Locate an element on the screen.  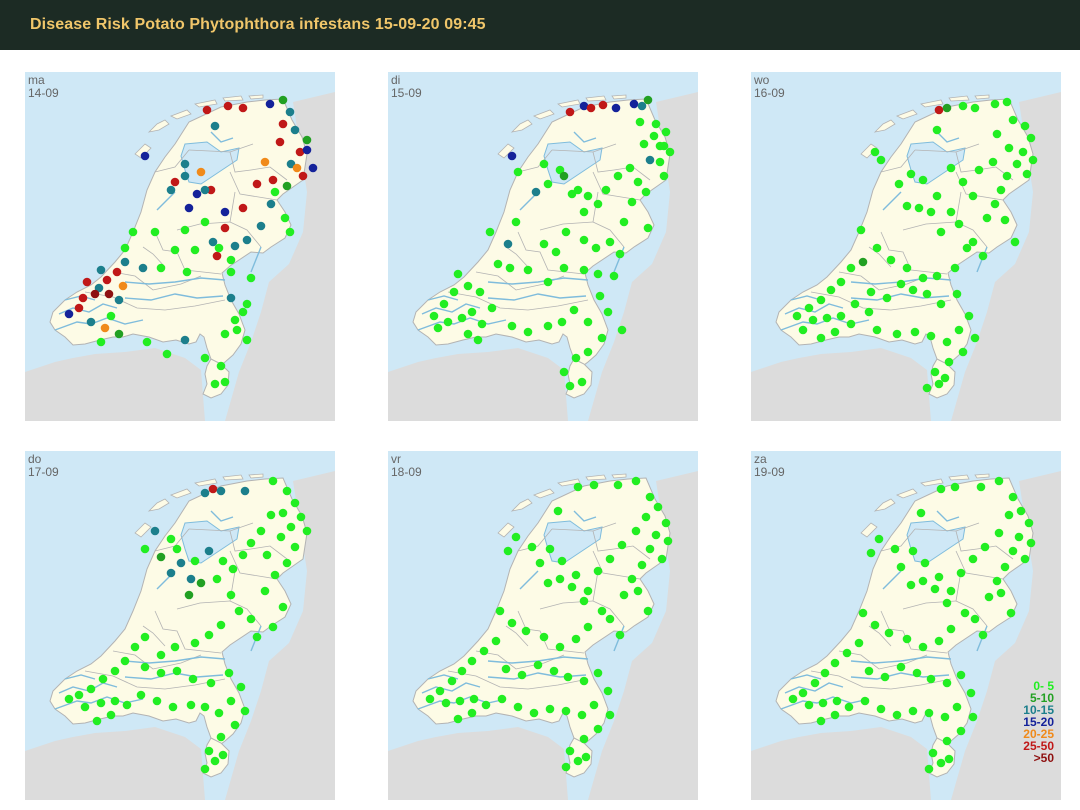
map-panel-vr: vr 18-09 is located at coordinates (543, 625).